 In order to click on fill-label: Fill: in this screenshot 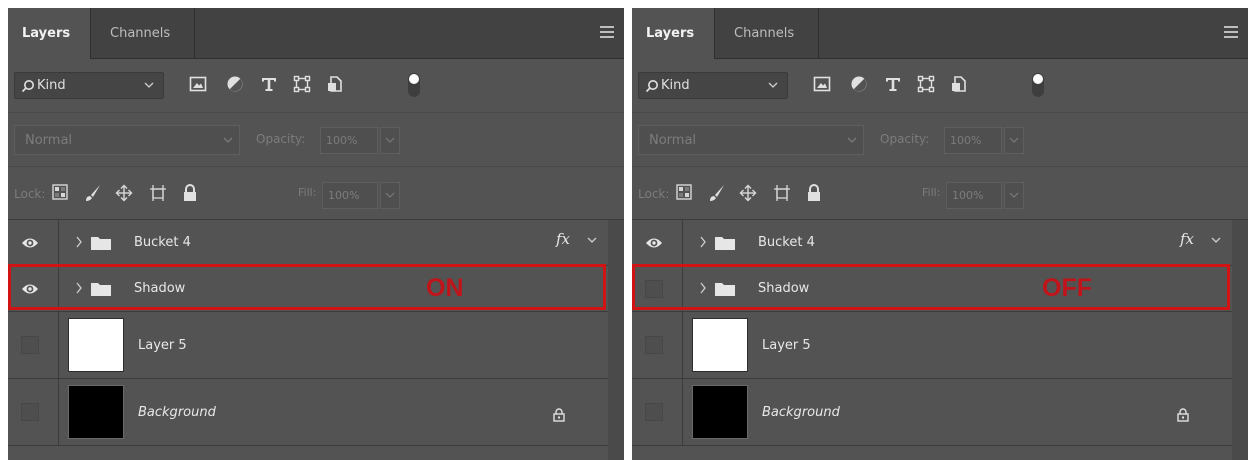, I will do `click(931, 192)`.